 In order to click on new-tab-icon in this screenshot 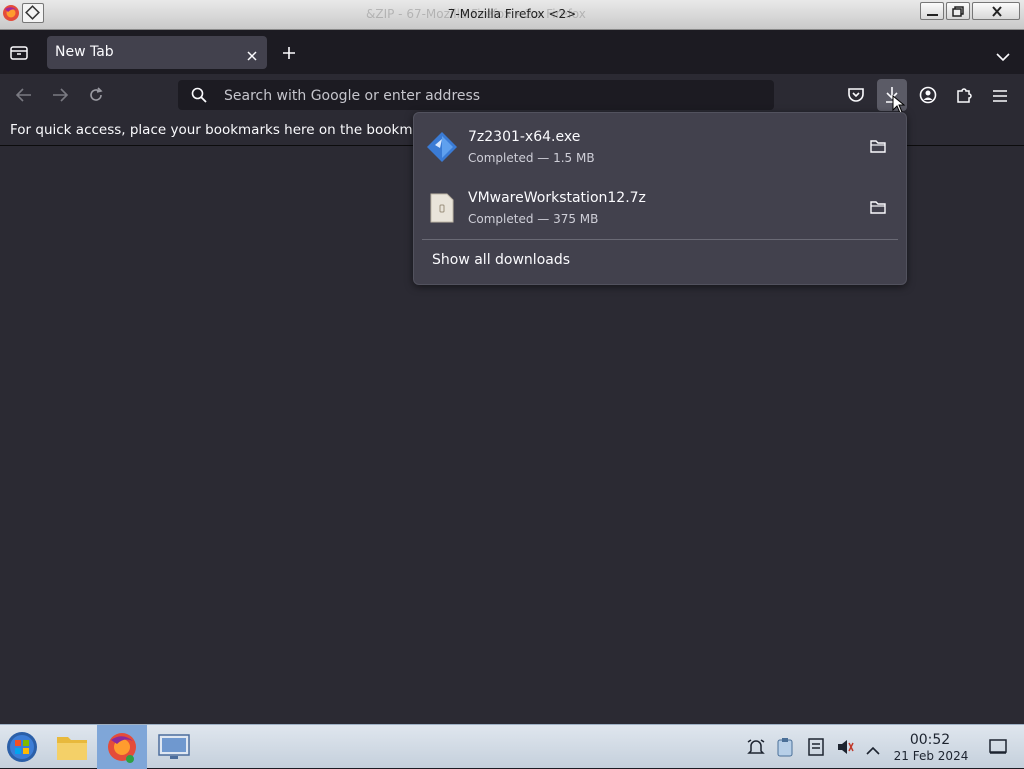, I will do `click(289, 54)`.